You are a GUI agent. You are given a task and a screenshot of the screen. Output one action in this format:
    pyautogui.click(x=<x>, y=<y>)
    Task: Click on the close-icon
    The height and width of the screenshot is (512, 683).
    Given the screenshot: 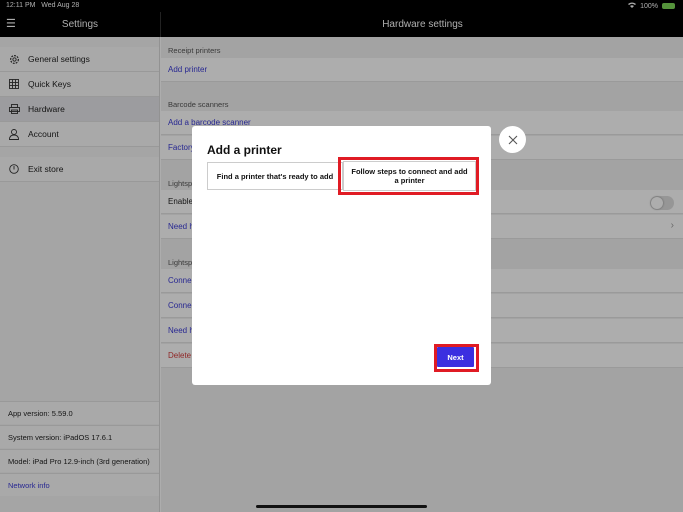 What is the action you would take?
    pyautogui.click(x=512, y=139)
    